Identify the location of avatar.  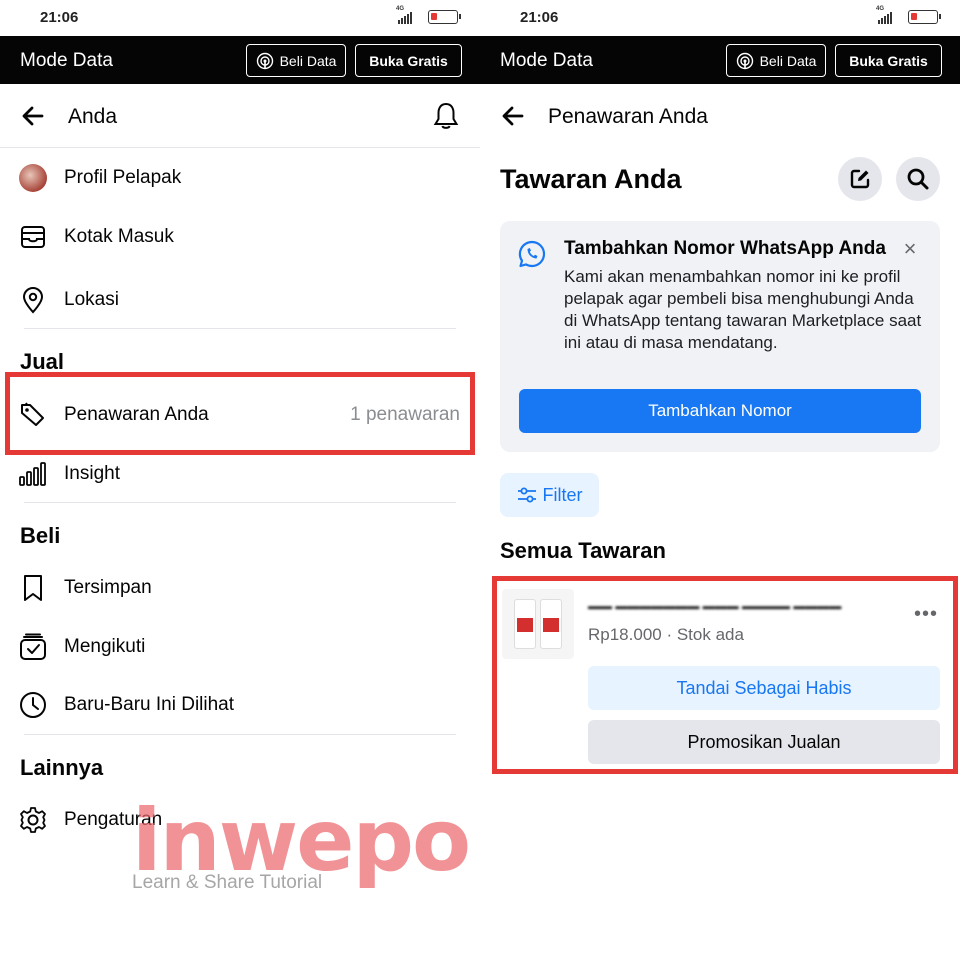
(33, 178).